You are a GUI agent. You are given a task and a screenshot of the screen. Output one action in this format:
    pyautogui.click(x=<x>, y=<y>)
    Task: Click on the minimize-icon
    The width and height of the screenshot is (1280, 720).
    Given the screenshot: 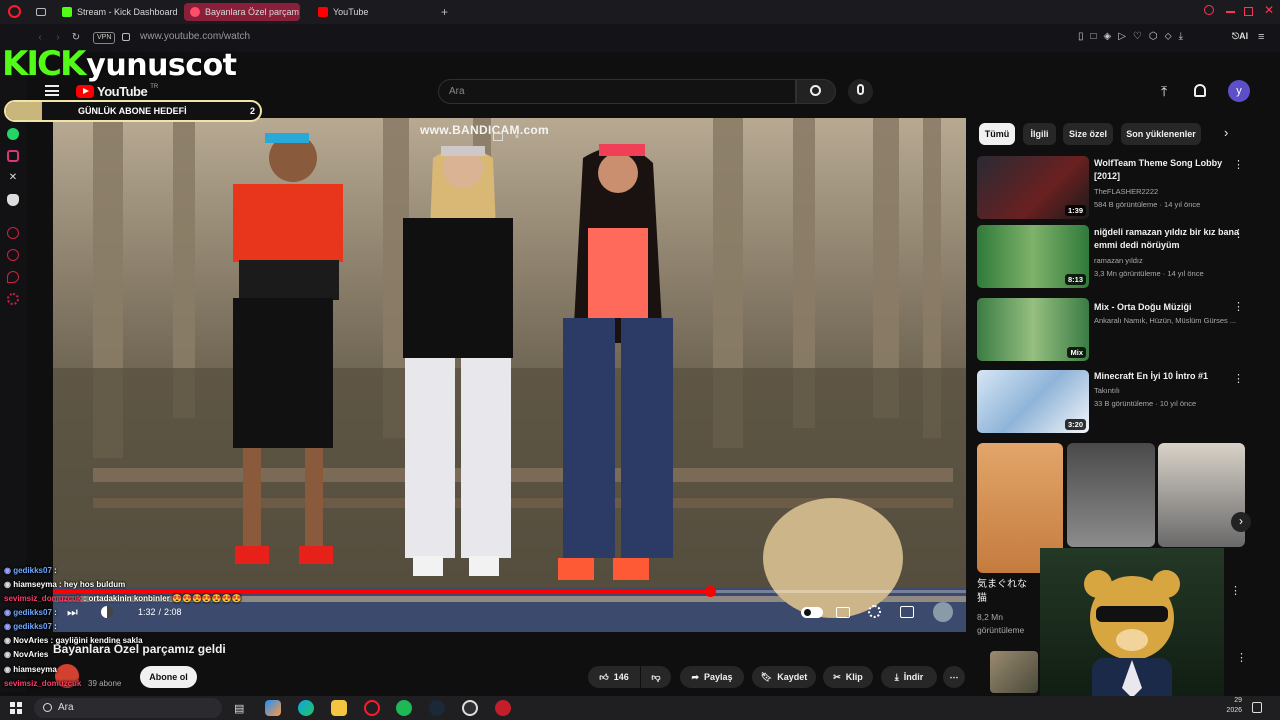 What is the action you would take?
    pyautogui.click(x=1230, y=12)
    